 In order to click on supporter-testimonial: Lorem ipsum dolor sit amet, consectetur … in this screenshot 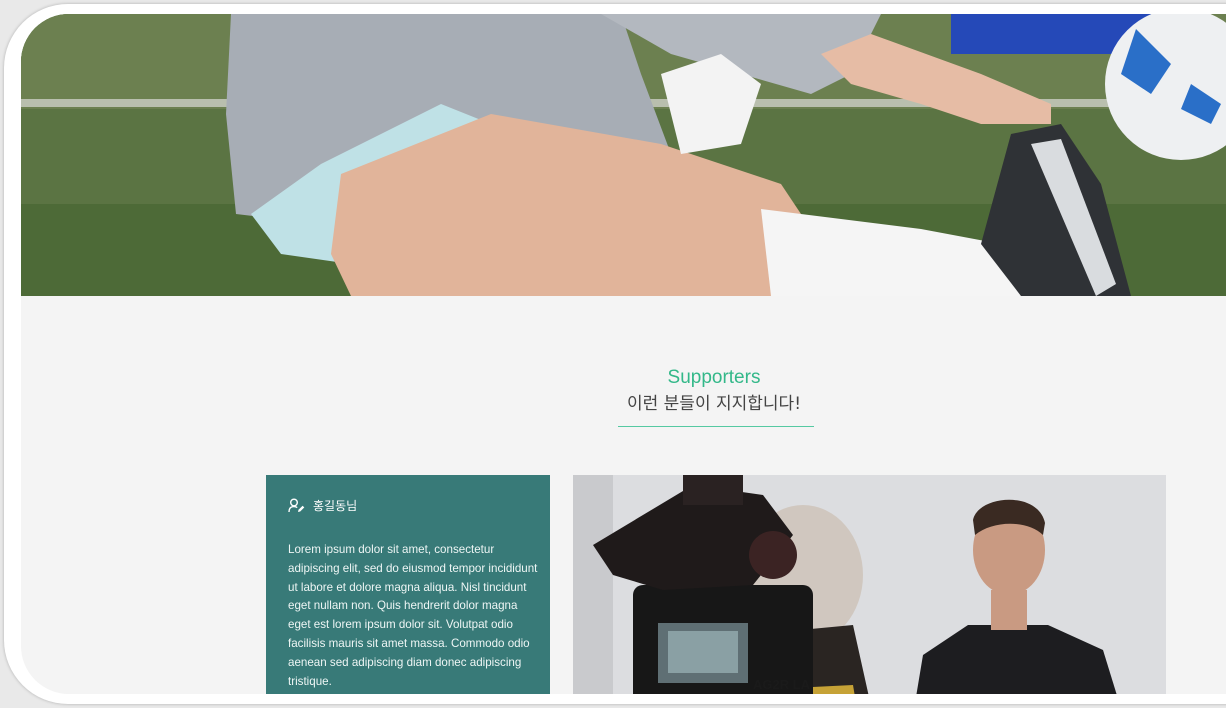, I will do `click(413, 615)`.